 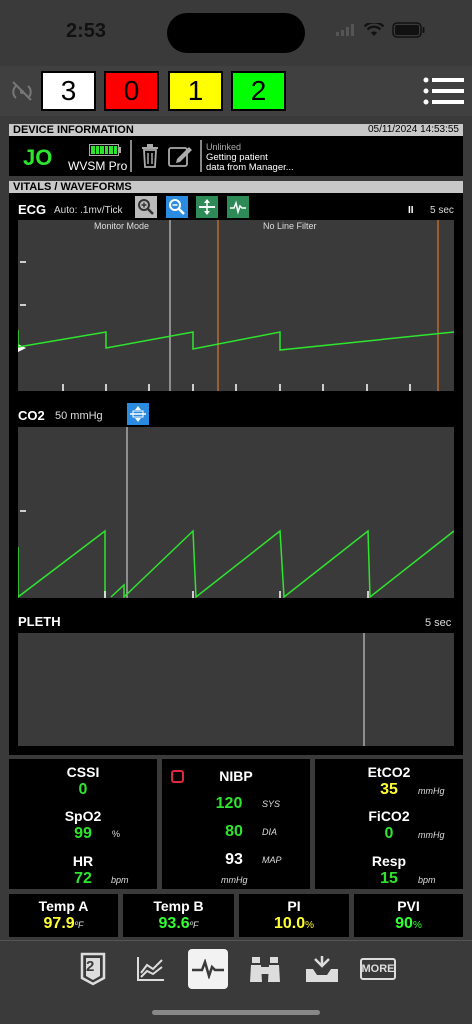 What do you see at coordinates (181, 156) in the screenshot?
I see `edit-icon` at bounding box center [181, 156].